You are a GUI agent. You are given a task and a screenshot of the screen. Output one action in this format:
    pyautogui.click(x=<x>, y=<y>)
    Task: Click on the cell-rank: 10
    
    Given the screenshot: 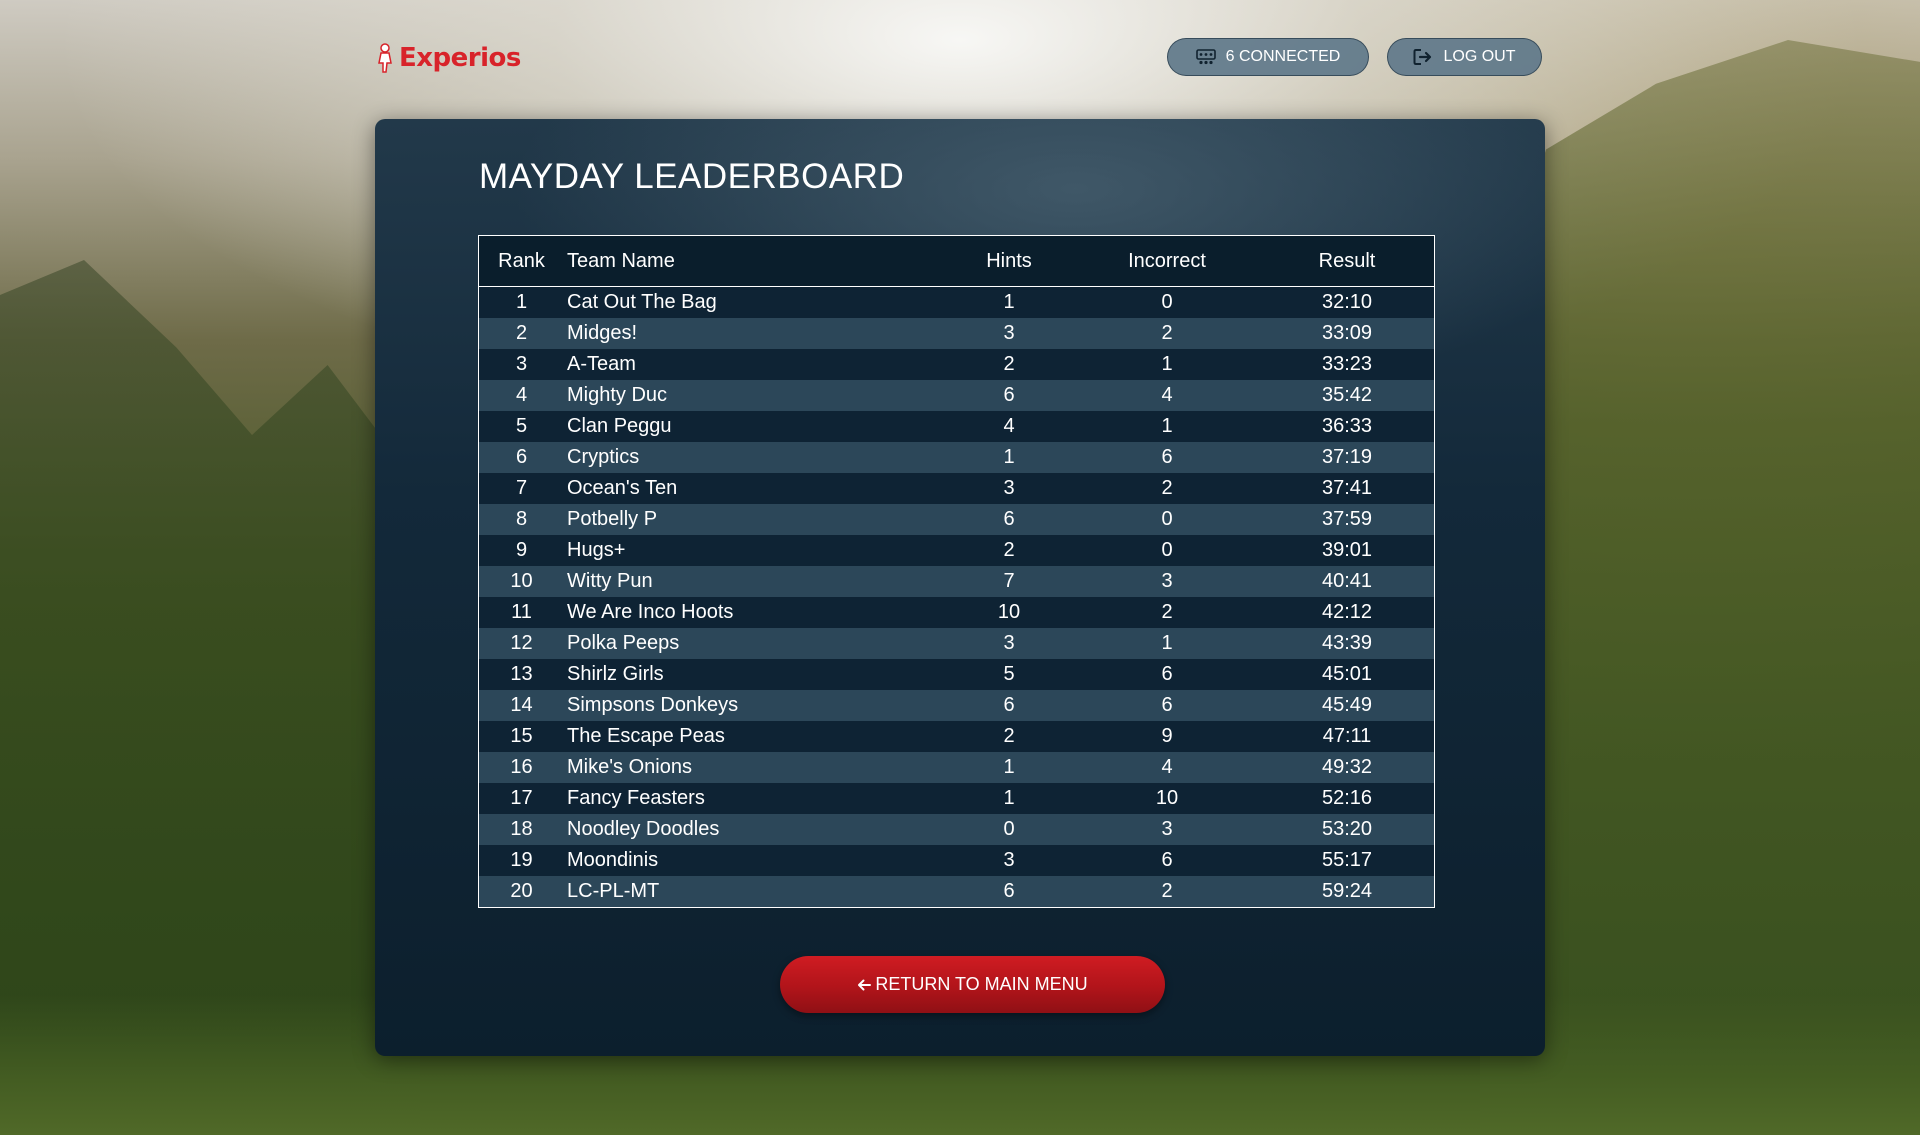 What is the action you would take?
    pyautogui.click(x=521, y=581)
    